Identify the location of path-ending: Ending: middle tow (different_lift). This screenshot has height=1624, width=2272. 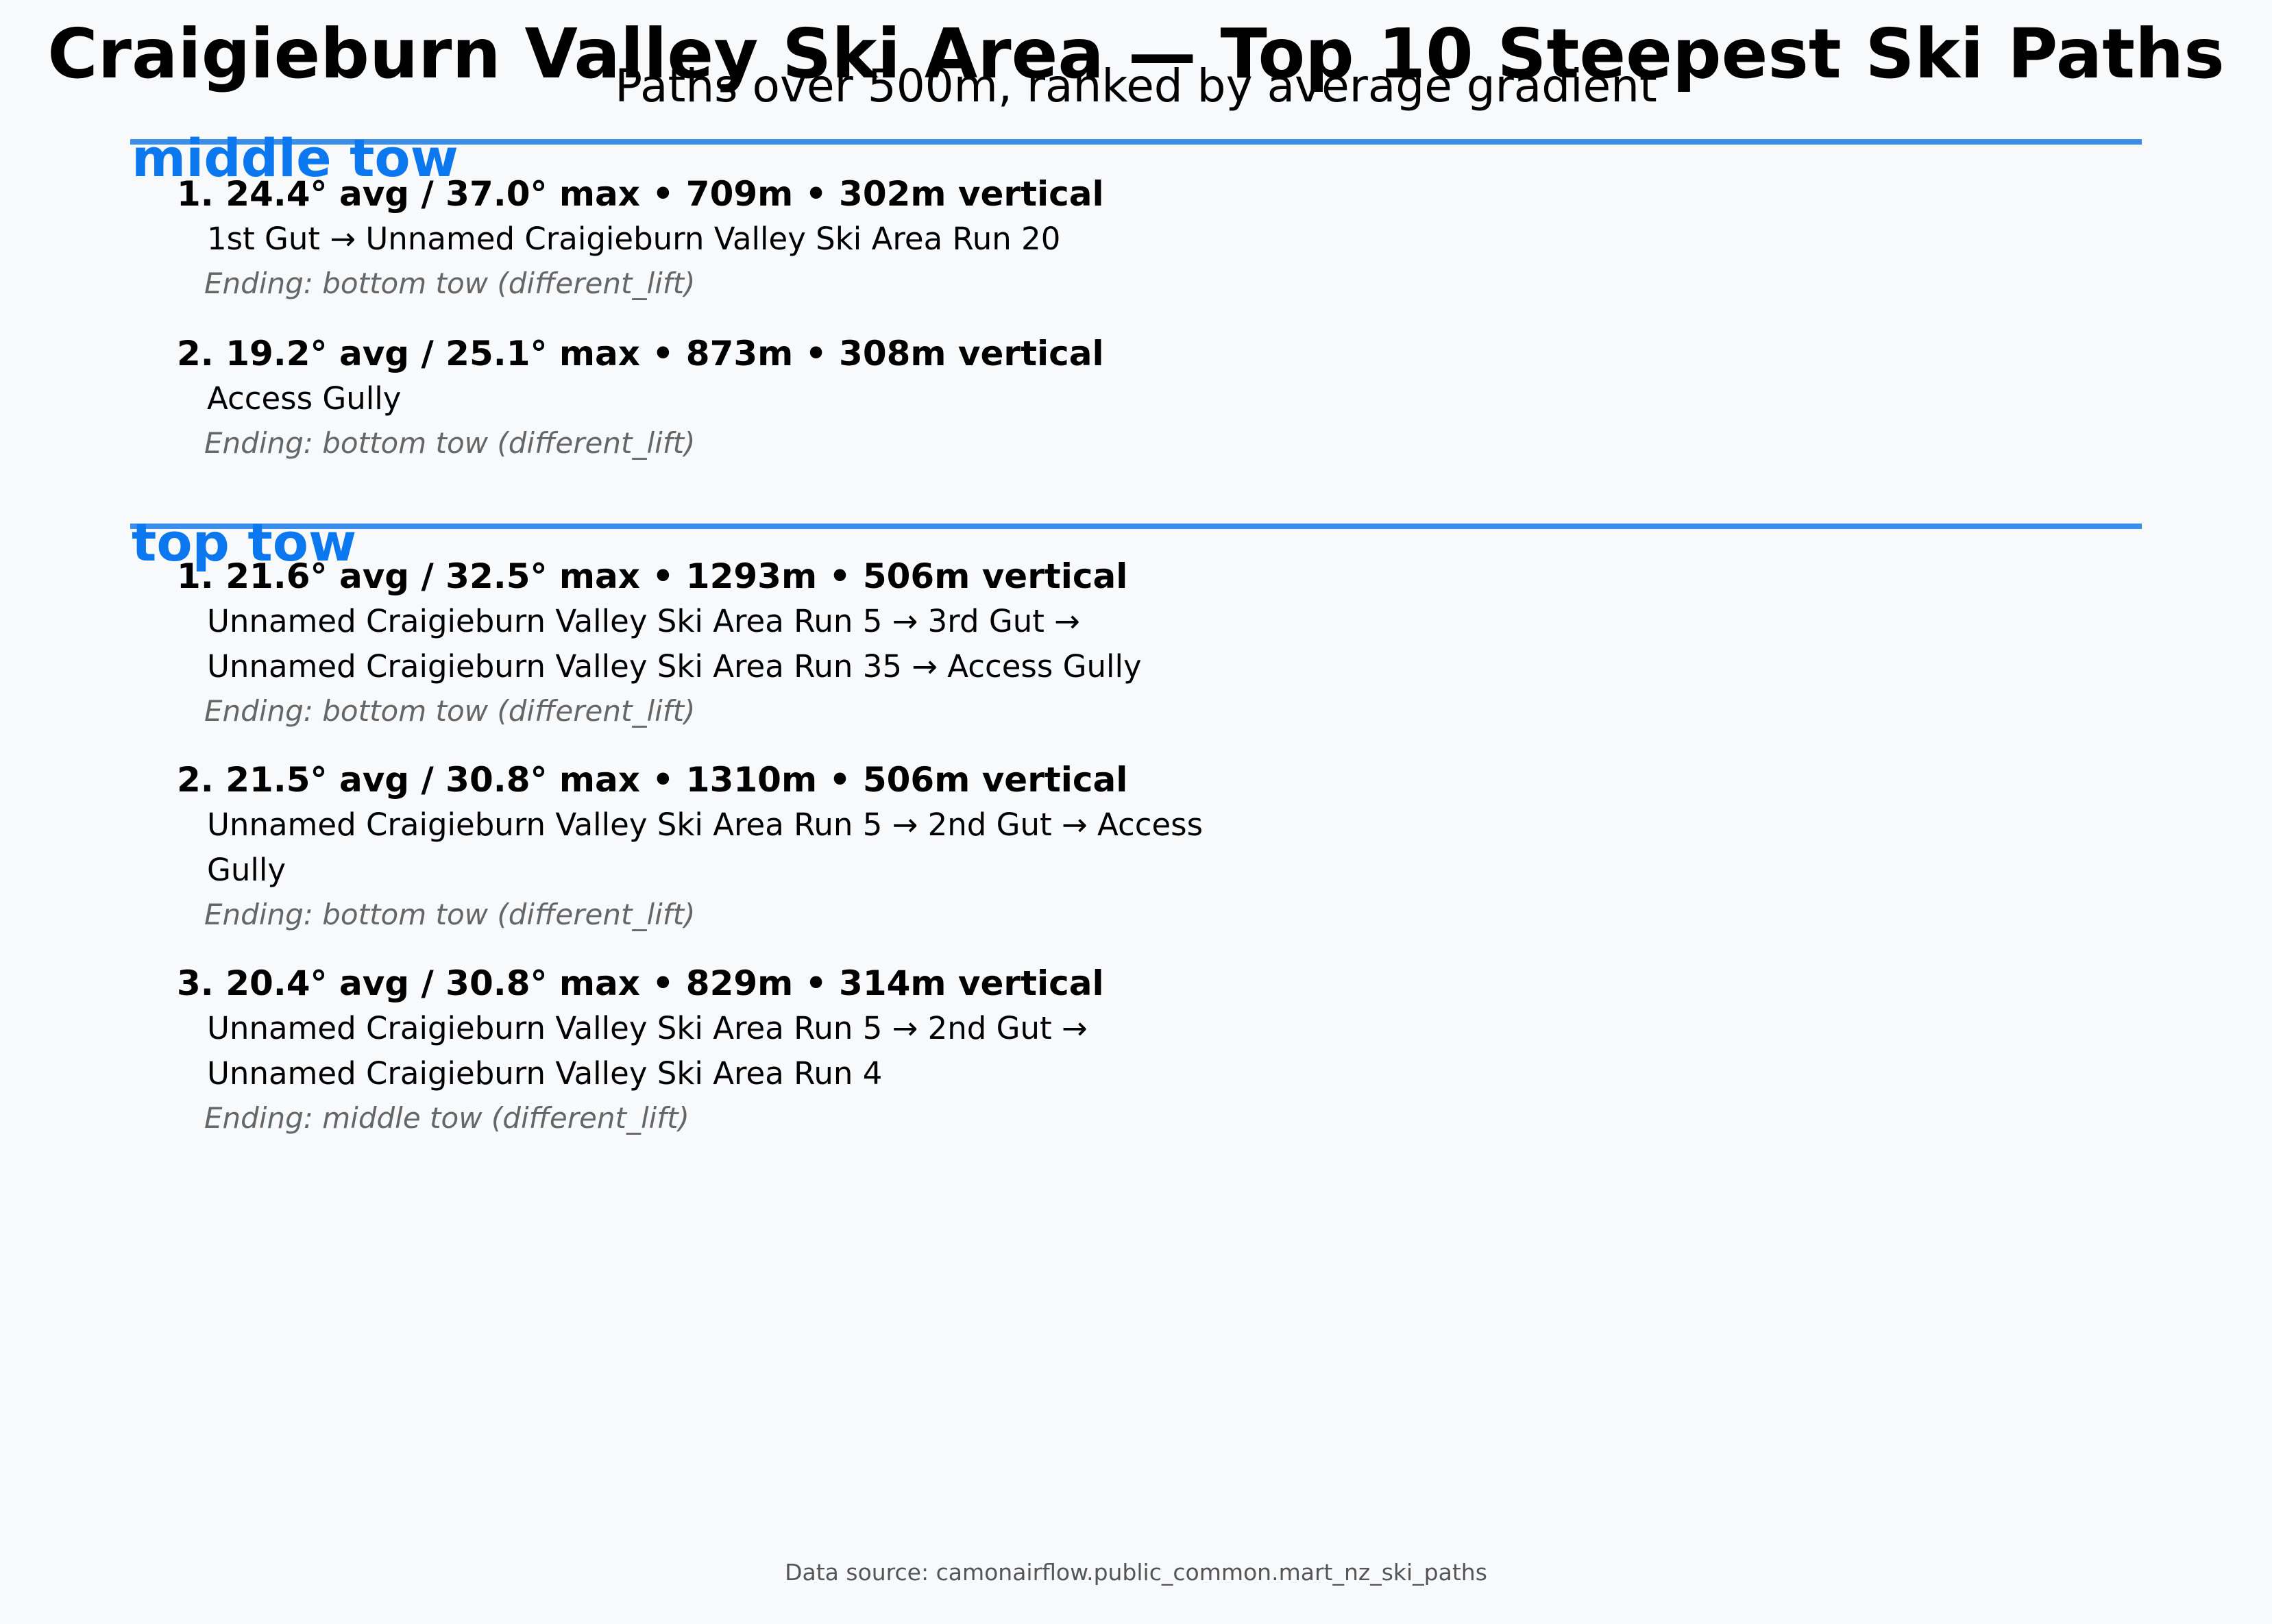
(446, 1118).